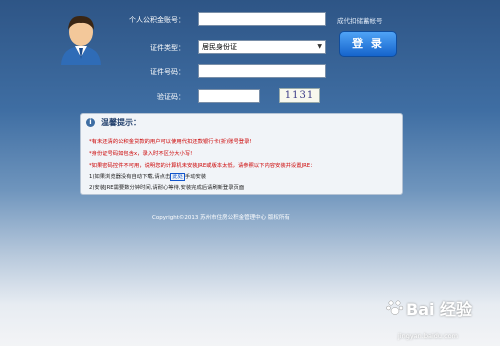 The height and width of the screenshot is (346, 500). I want to click on login-button: 登 录, so click(368, 44).